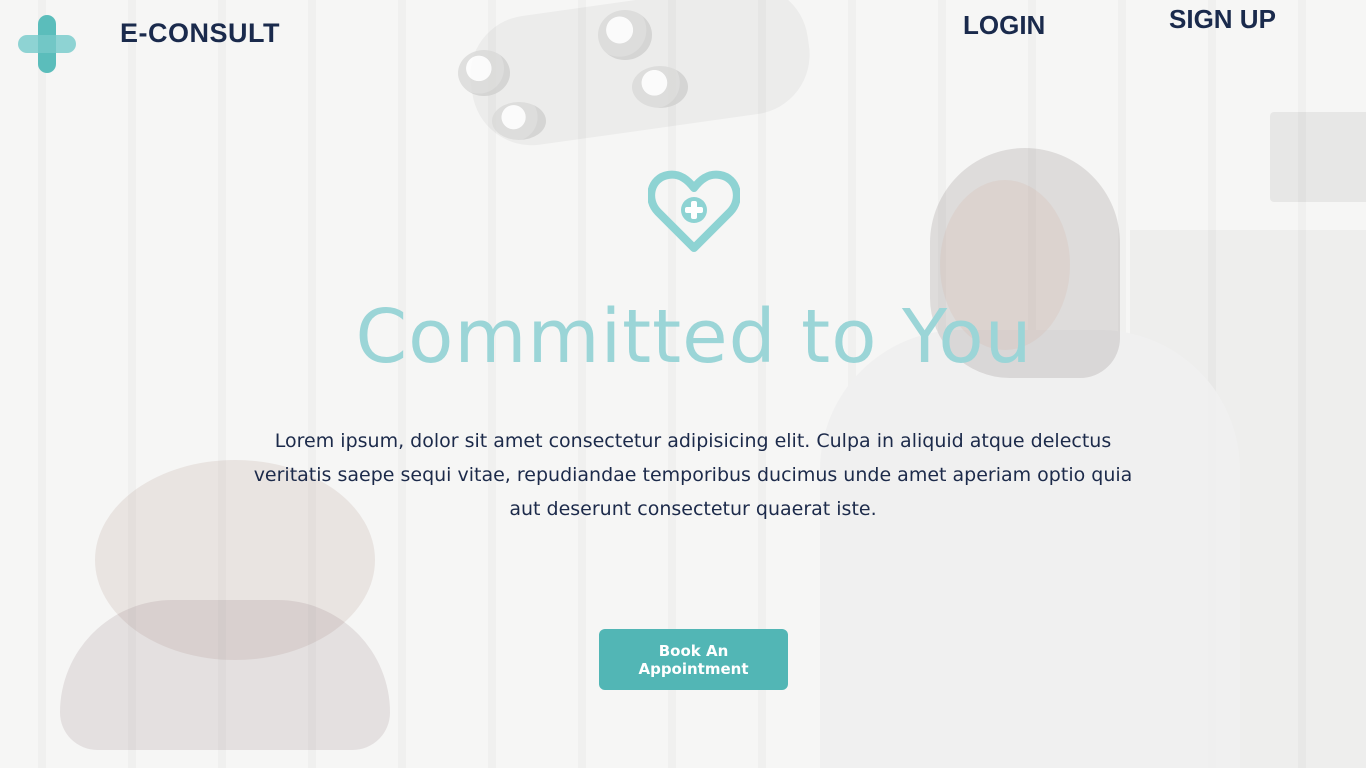 The height and width of the screenshot is (768, 1366). I want to click on logo-cross-icon, so click(47, 44).